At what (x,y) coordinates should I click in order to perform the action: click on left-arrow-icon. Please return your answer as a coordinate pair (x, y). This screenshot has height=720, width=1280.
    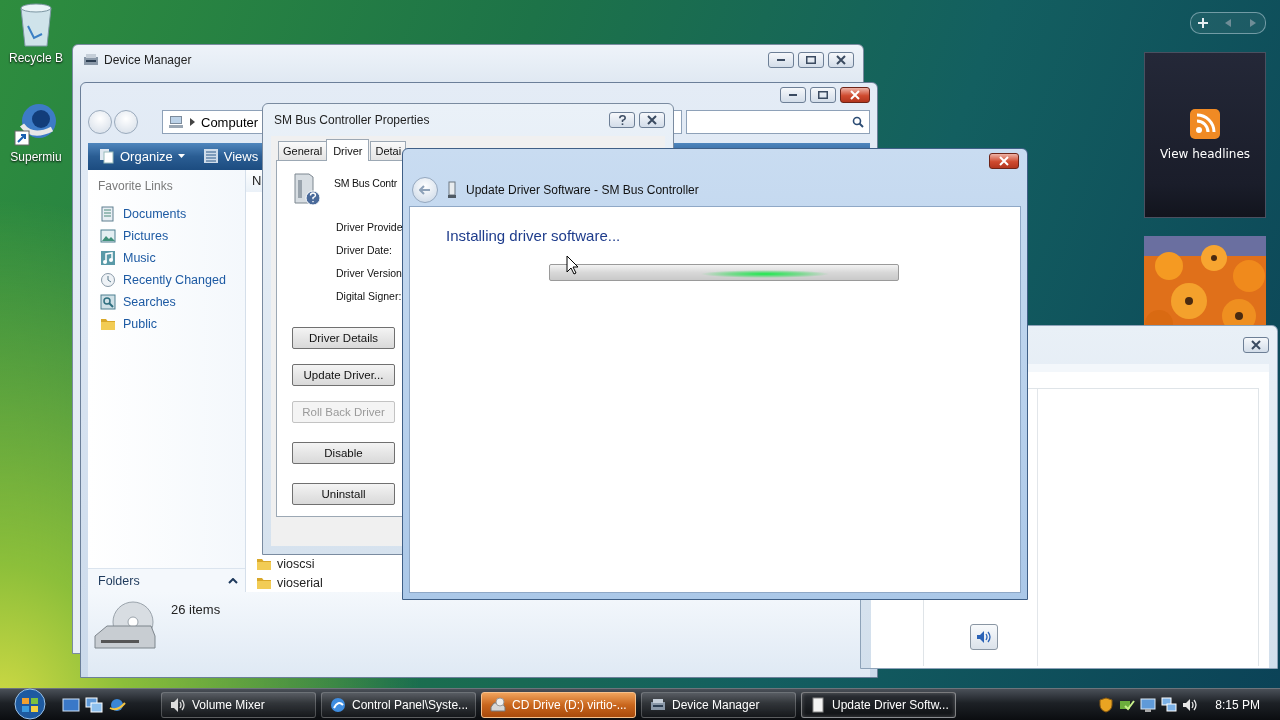
    Looking at the image, I should click on (1228, 23).